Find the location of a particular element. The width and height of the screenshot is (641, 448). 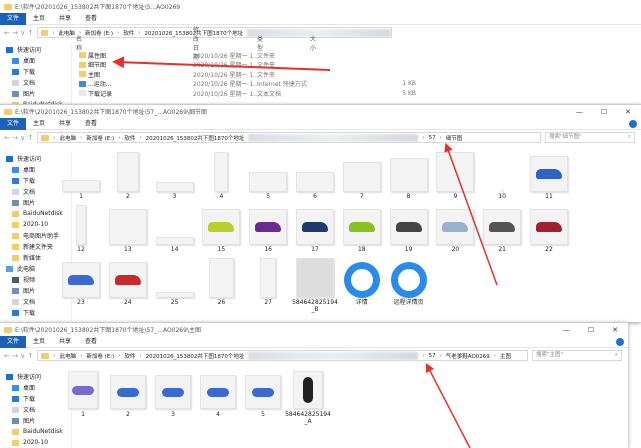

file-item: 19 is located at coordinates (409, 229).